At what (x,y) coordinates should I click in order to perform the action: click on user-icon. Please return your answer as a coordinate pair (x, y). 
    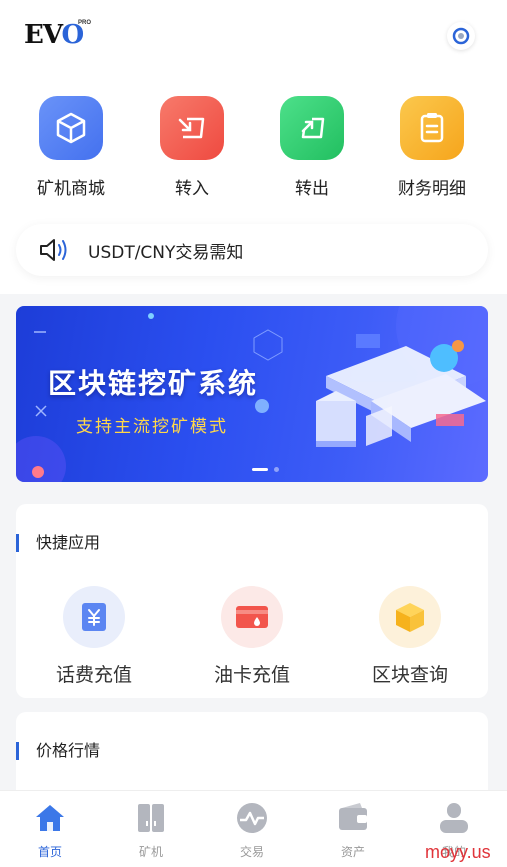
    Looking at the image, I should click on (454, 818).